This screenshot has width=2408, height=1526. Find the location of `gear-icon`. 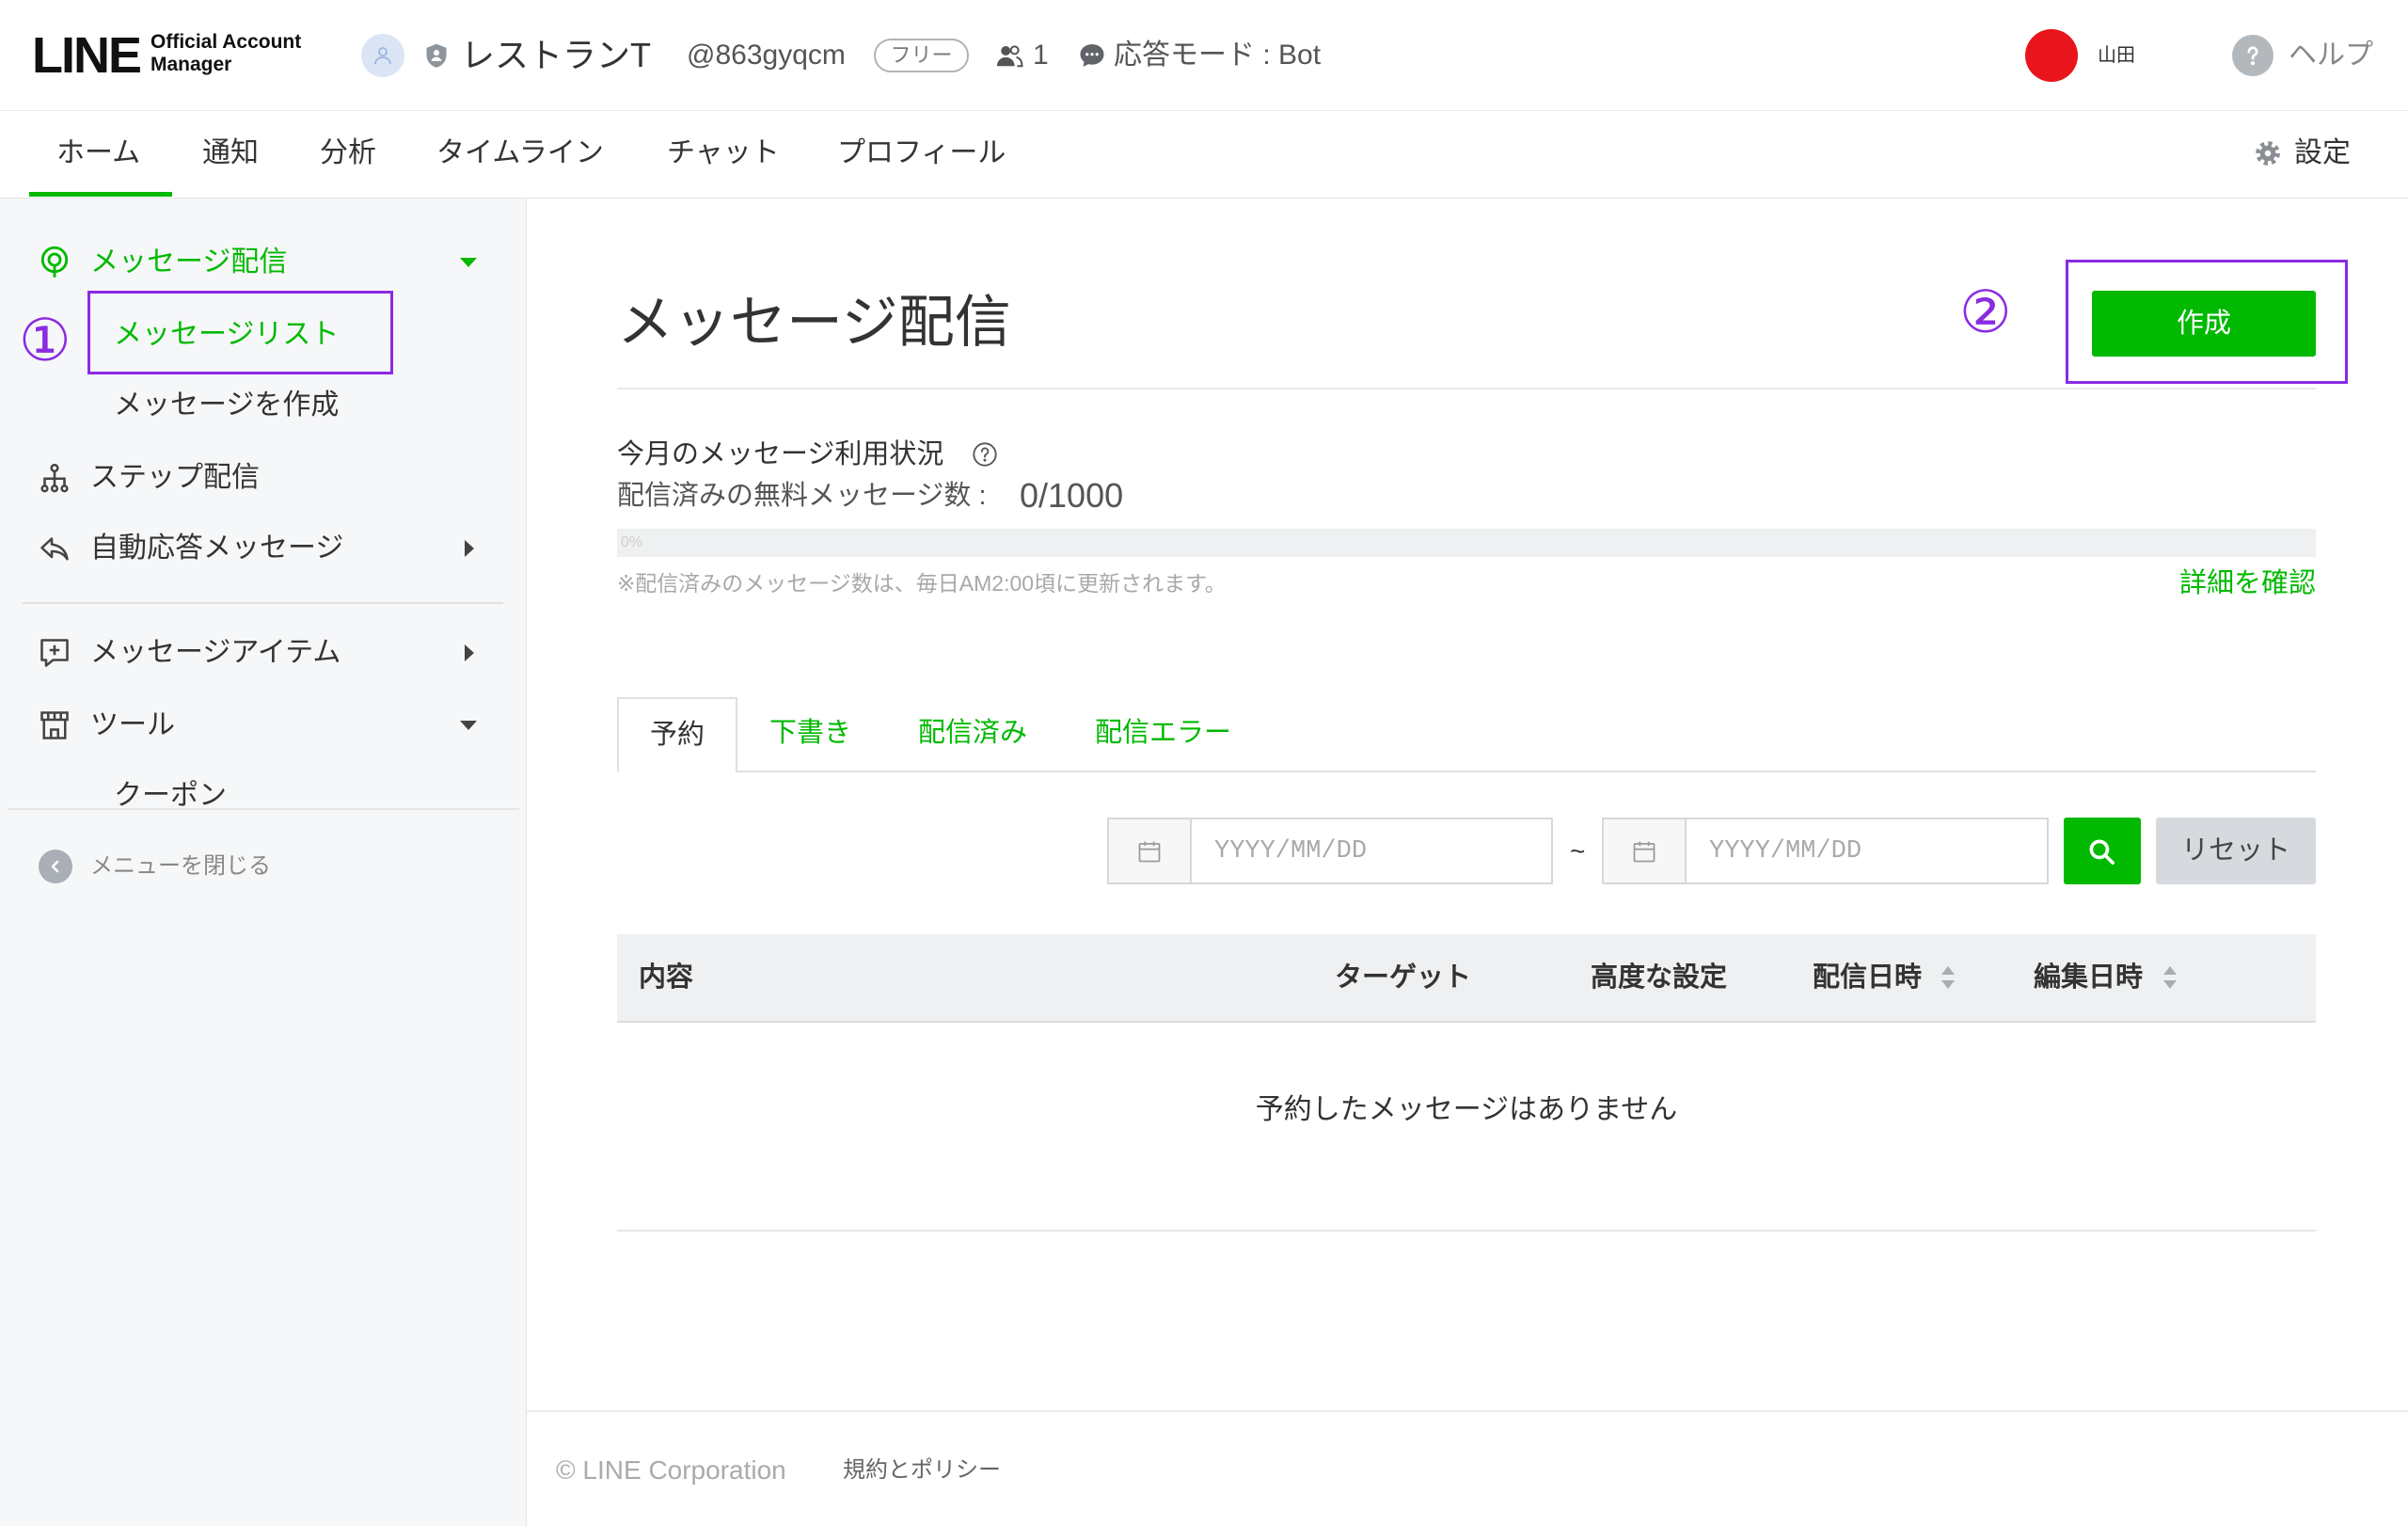

gear-icon is located at coordinates (2268, 153).